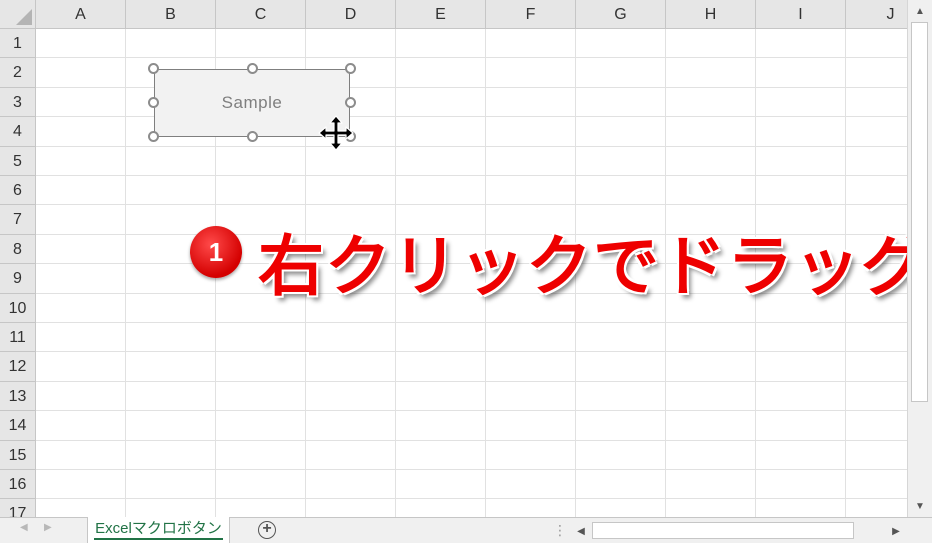 This screenshot has width=932, height=543. I want to click on row-header: 3, so click(18, 102).